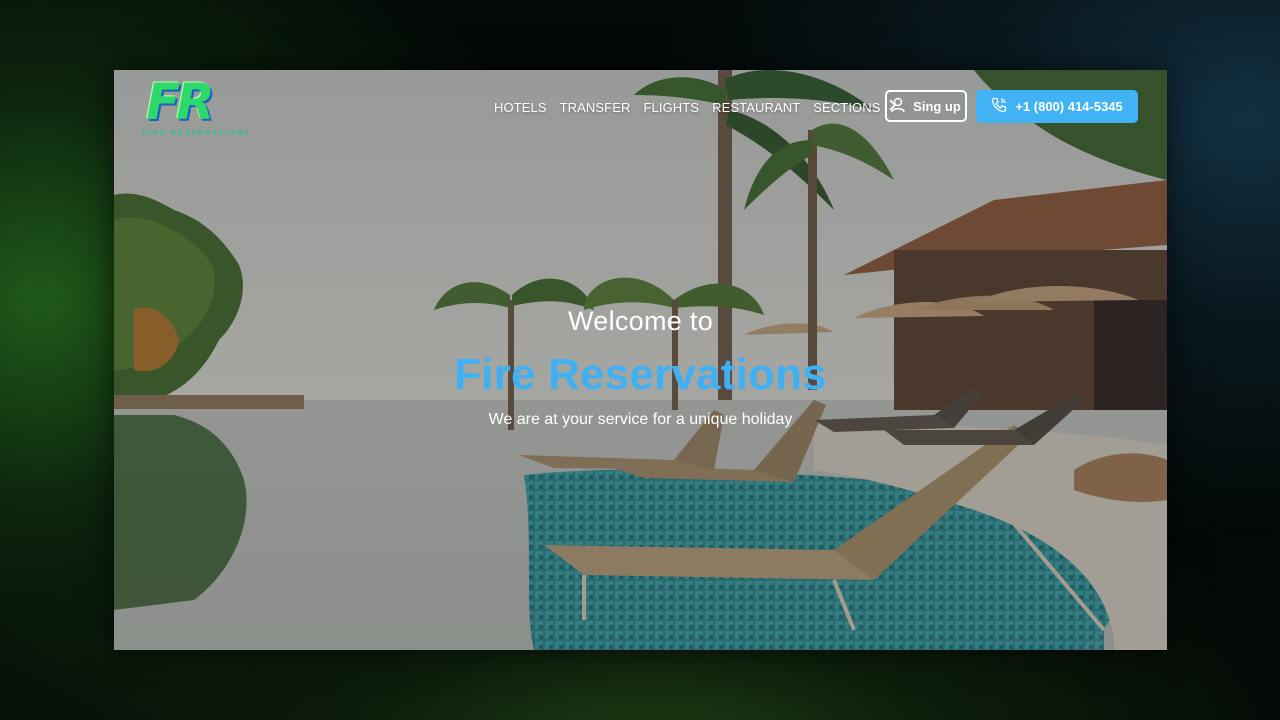 Image resolution: width=1280 pixels, height=720 pixels. Describe the element at coordinates (197, 133) in the screenshot. I see `logo-subtitle: FIRE RESERVATIONS` at that location.